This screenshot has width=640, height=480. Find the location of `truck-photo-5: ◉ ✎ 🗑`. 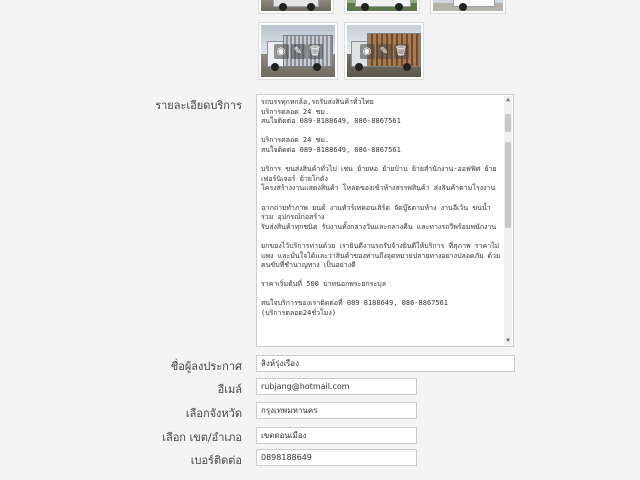

truck-photo-5: ◉ ✎ 🗑 is located at coordinates (384, 51).